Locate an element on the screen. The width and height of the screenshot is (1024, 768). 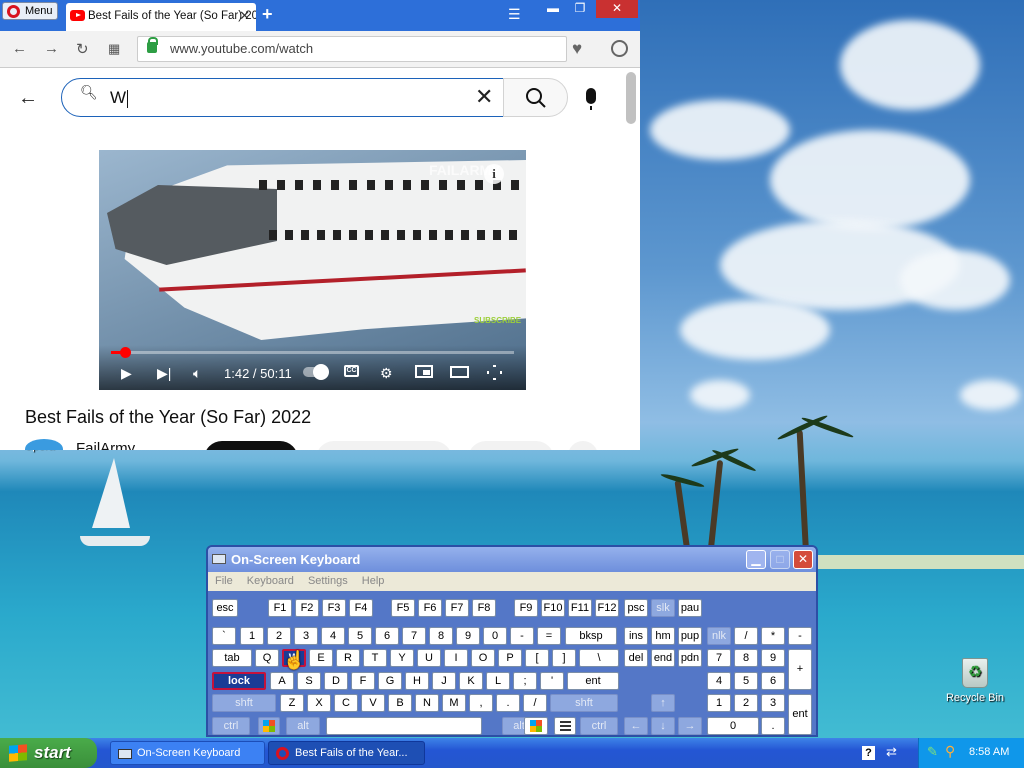
progress-bar is located at coordinates (312, 352).